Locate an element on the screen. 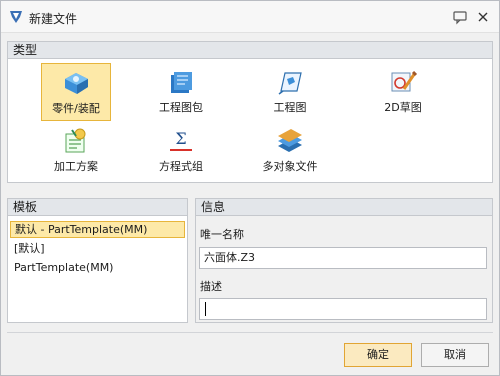 The height and width of the screenshot is (376, 500). close-icon is located at coordinates (483, 17).